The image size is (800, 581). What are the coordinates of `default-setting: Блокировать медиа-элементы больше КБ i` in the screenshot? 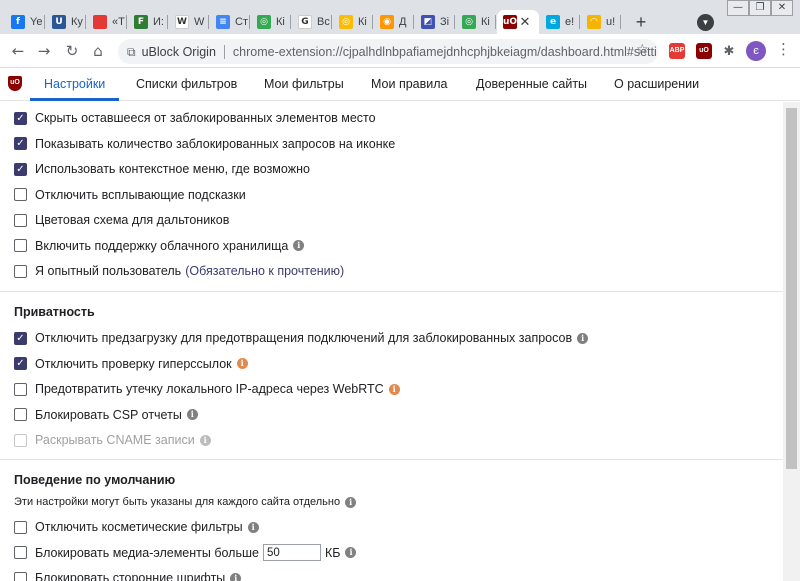 It's located at (185, 553).